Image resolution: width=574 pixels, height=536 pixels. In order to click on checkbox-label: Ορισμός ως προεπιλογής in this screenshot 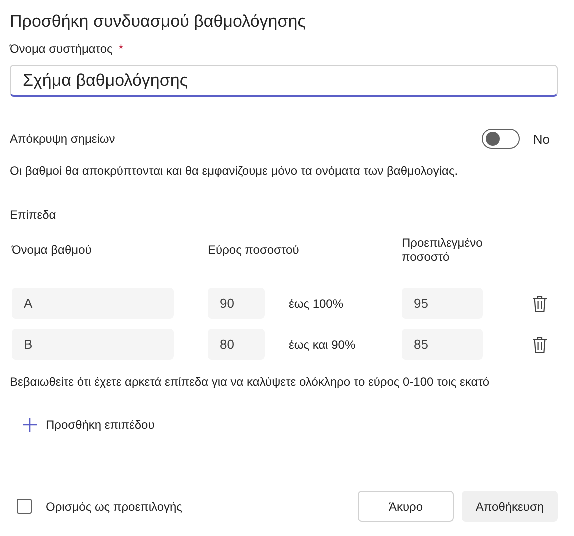, I will do `click(114, 507)`.